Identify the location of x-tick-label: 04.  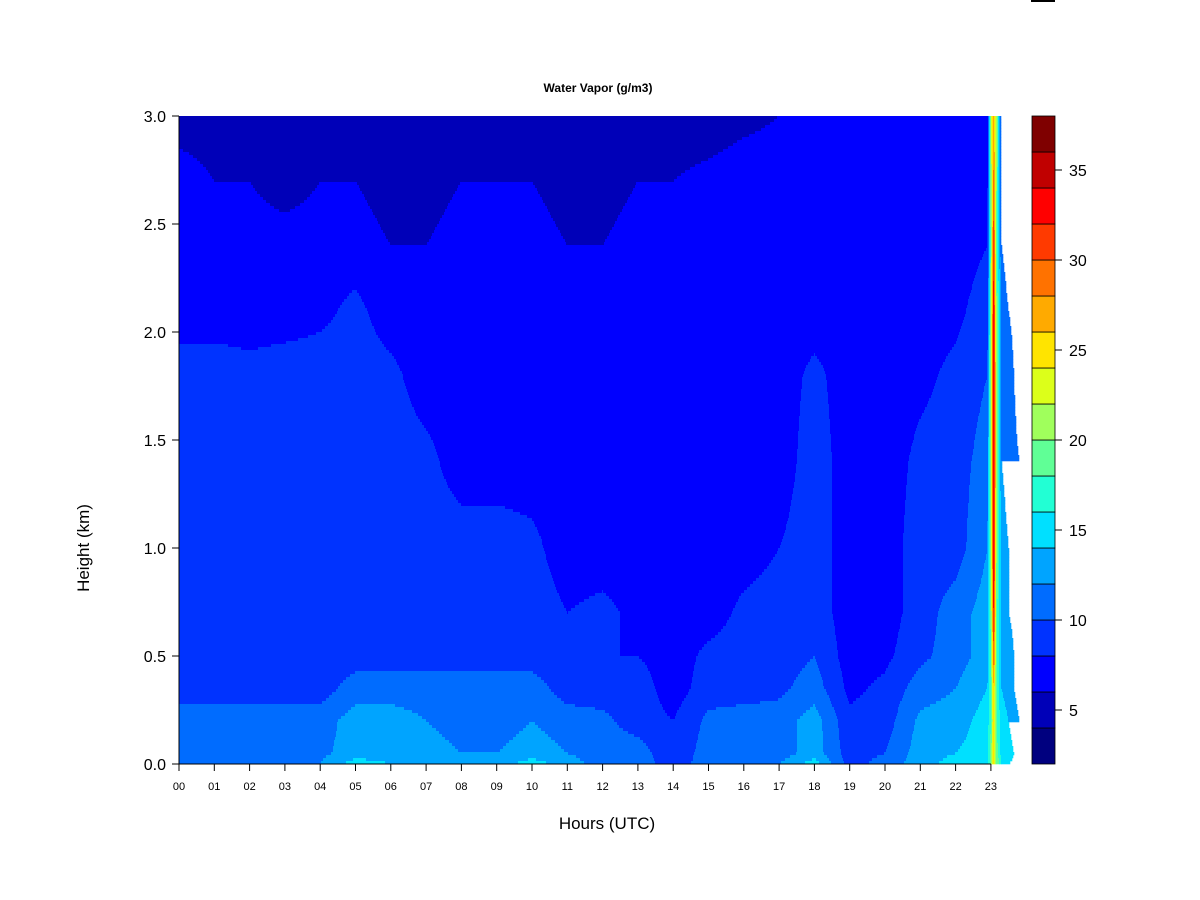
(320, 787).